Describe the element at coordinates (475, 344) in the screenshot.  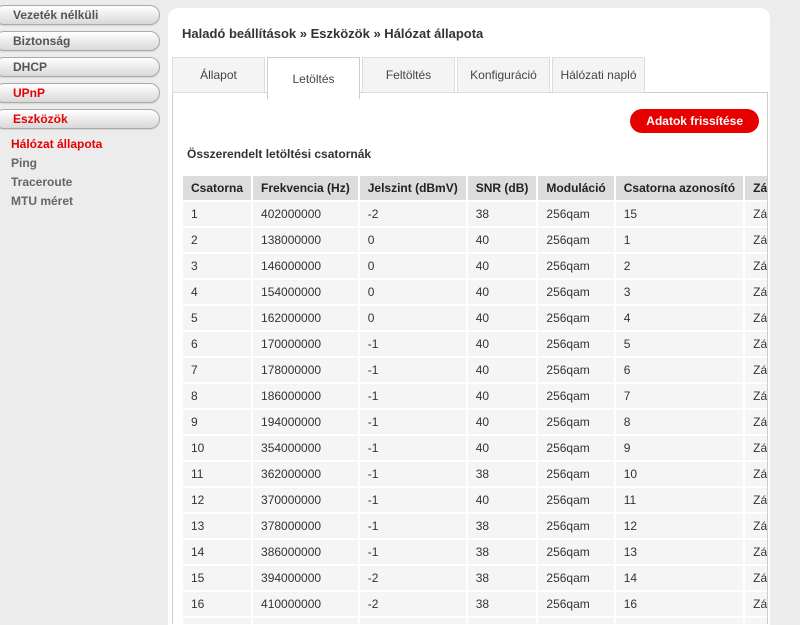
I see `table-row: 6170000000-140256qam5Zárolt` at that location.